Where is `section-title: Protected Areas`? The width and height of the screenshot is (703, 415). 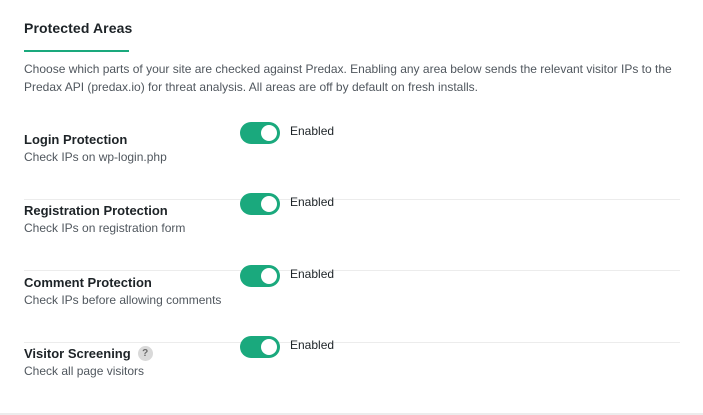 section-title: Protected Areas is located at coordinates (78, 28).